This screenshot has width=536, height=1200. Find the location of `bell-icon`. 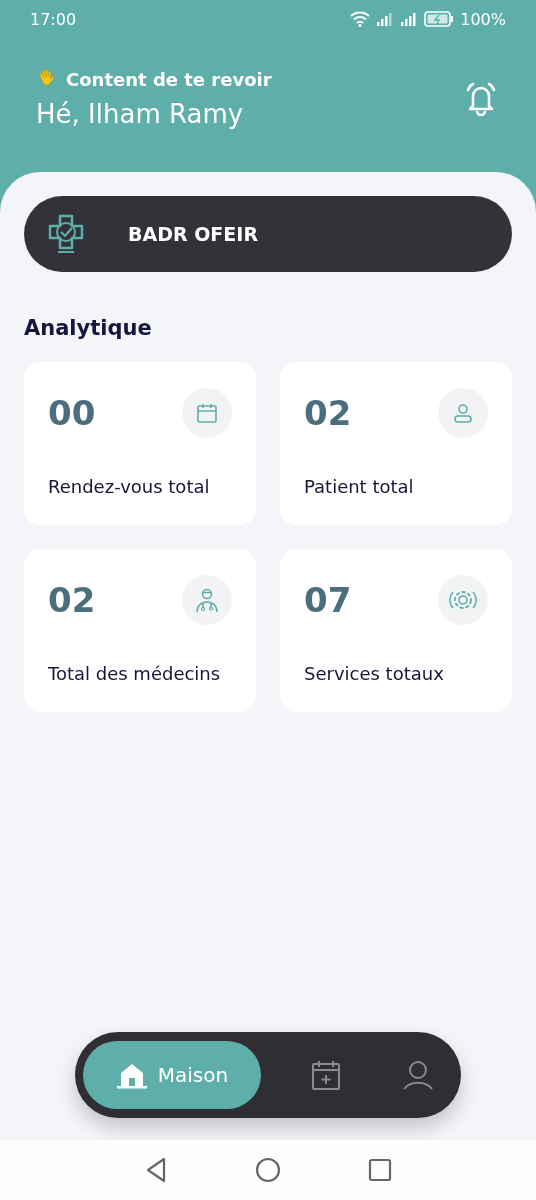

bell-icon is located at coordinates (481, 98).